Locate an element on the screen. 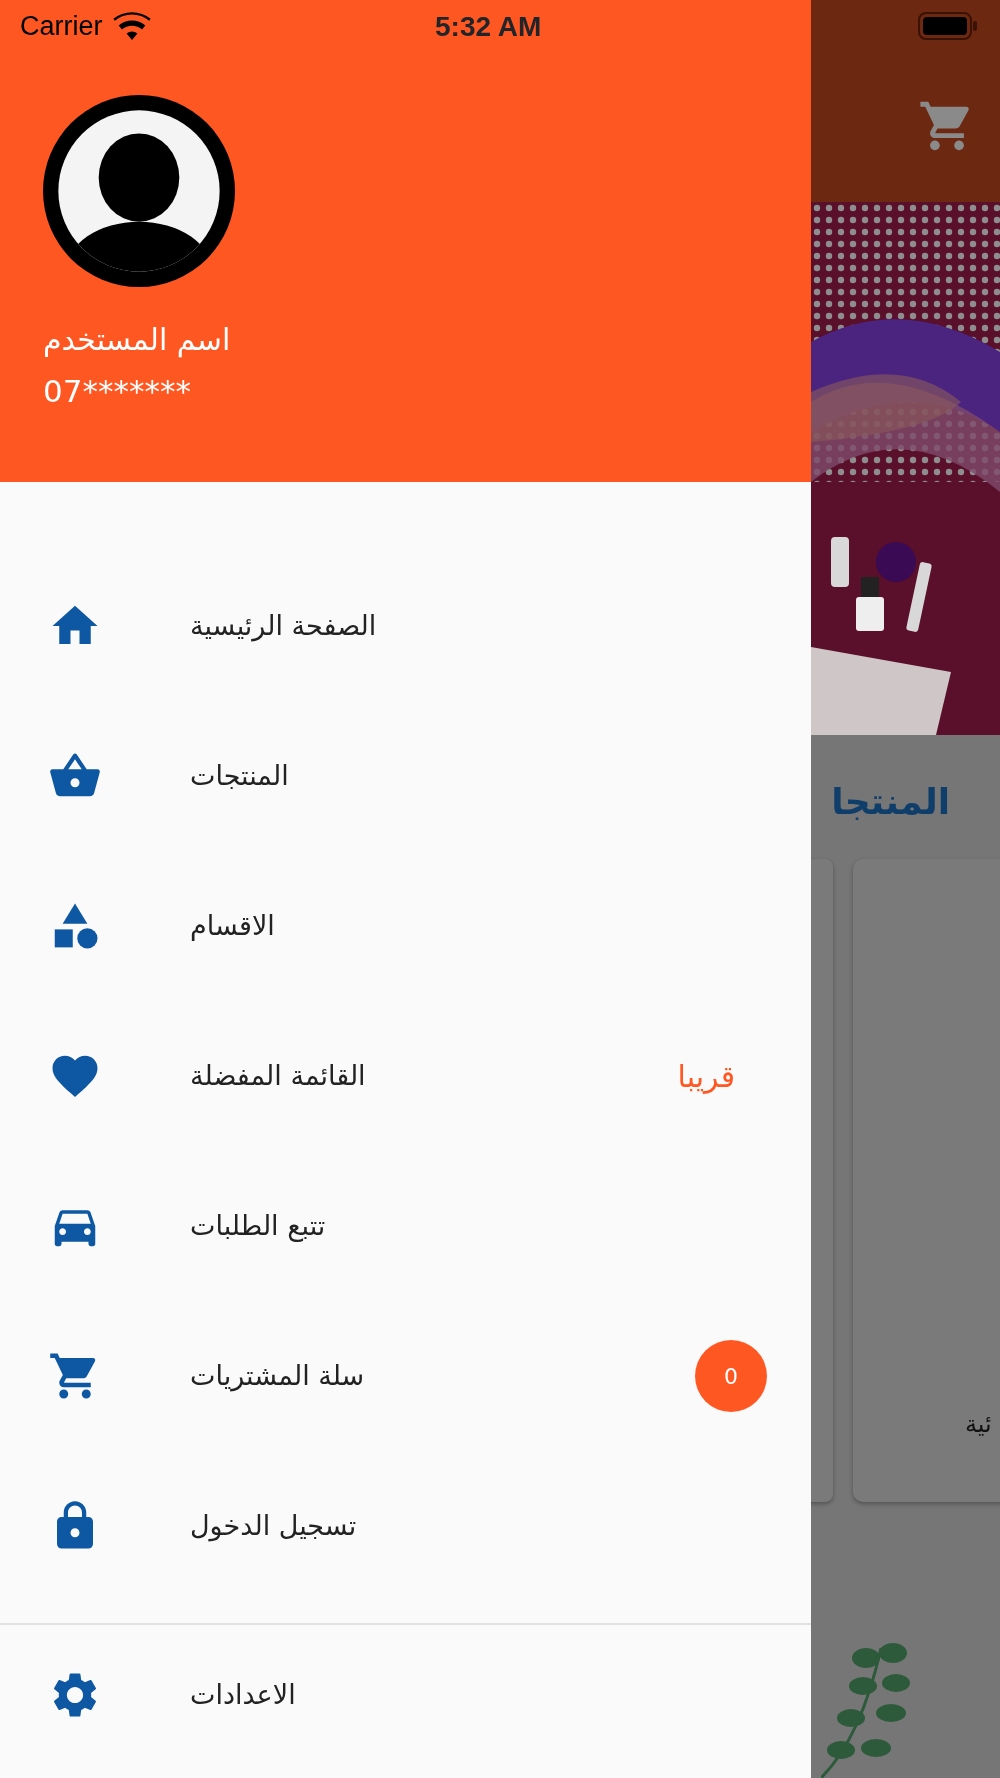  count-badge: 0 is located at coordinates (731, 1376).